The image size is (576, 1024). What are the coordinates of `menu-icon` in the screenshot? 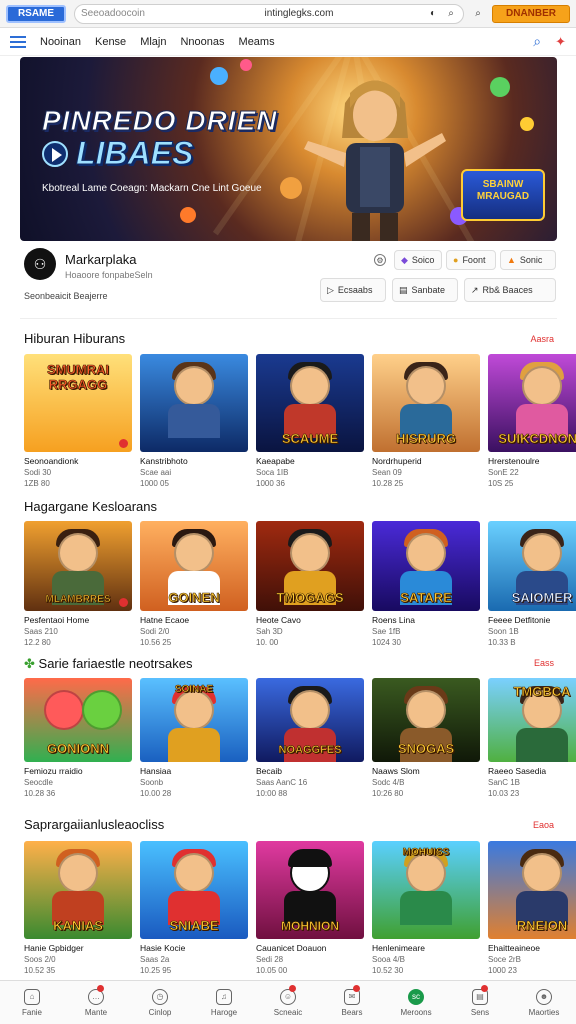 It's located at (18, 41).